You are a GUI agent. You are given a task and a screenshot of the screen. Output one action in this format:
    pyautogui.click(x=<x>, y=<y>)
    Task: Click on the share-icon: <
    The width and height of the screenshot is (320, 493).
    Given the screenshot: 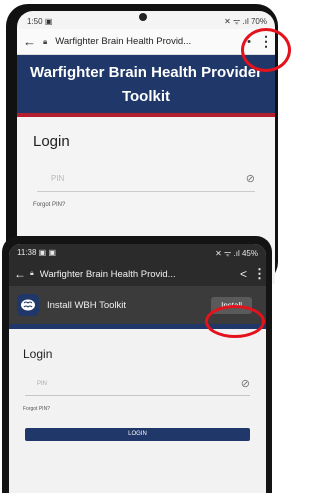 What is the action you would take?
    pyautogui.click(x=243, y=274)
    